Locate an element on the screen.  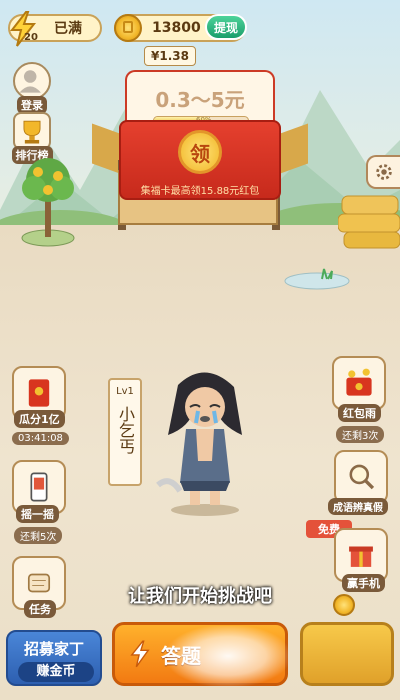
red-envelope-panel: 0.3～5元 60% 领 集福卡最高领15.88元红包 is located at coordinates (200, 135).